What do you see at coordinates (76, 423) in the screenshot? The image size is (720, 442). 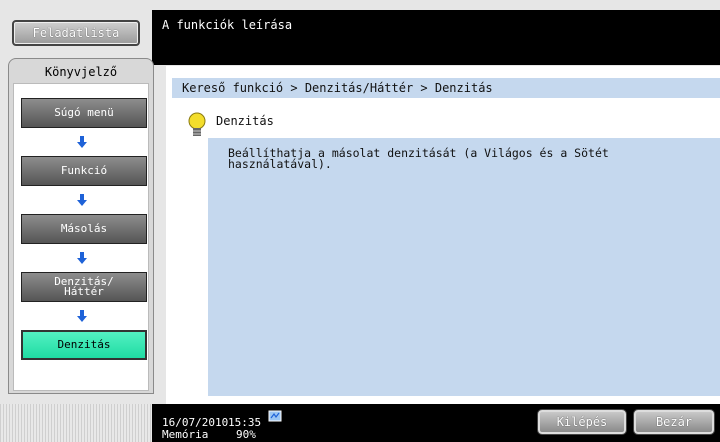 I see `status-bar-left` at bounding box center [76, 423].